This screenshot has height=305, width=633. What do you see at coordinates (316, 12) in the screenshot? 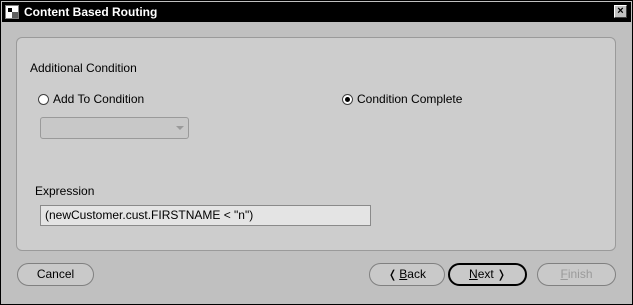
I see `title-bar: Content Based Routing ×` at bounding box center [316, 12].